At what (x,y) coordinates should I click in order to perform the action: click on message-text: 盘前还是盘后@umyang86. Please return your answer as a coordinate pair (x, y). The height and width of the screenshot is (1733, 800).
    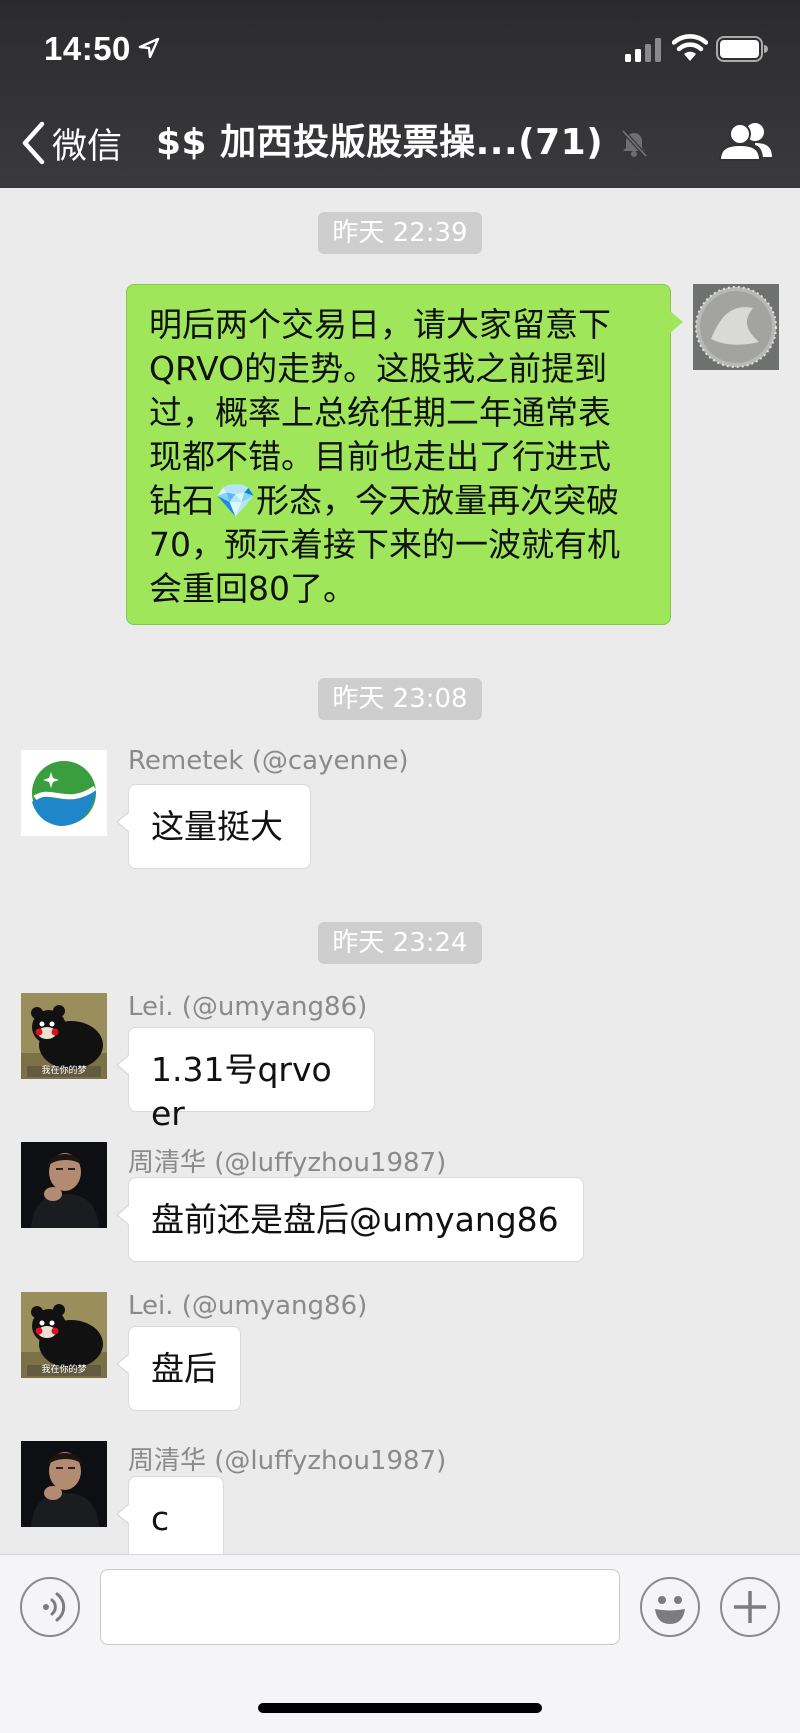
    Looking at the image, I should click on (355, 1219).